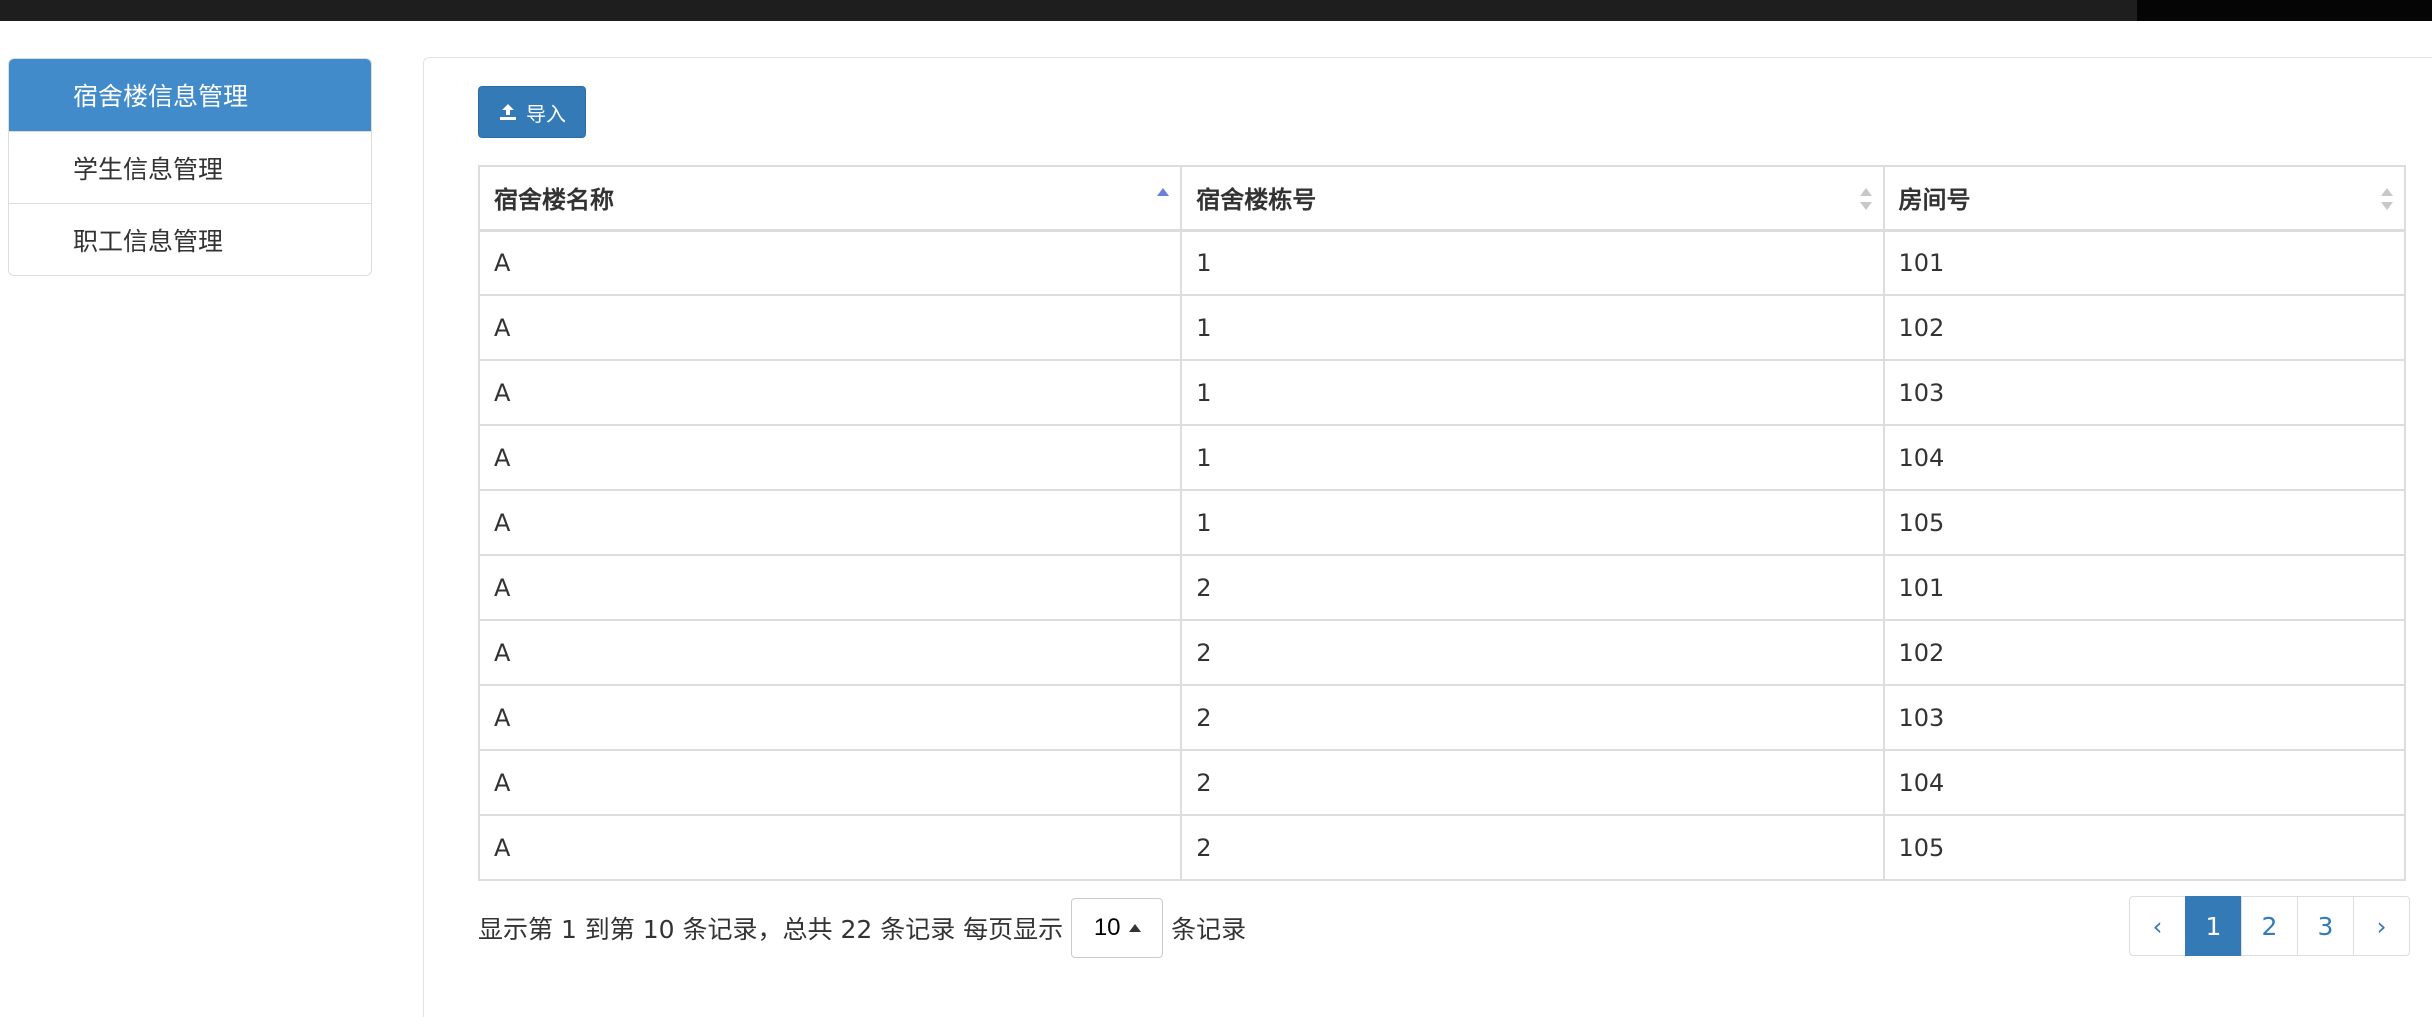 The image size is (2432, 1017). I want to click on sidebar-nav: 宿舍楼信息管理 学生信息管理 职工信息管理, so click(190, 167).